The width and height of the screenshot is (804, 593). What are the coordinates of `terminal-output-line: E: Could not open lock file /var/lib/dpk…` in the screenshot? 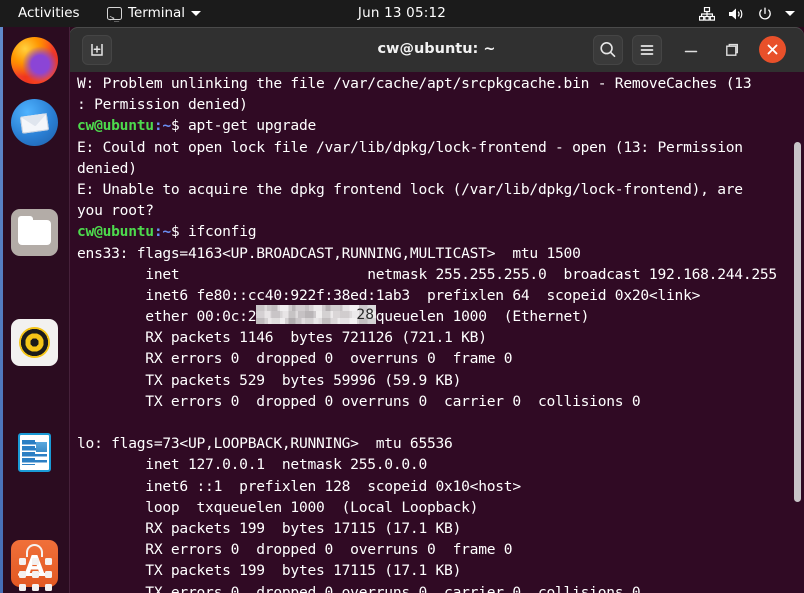 It's located at (410, 147).